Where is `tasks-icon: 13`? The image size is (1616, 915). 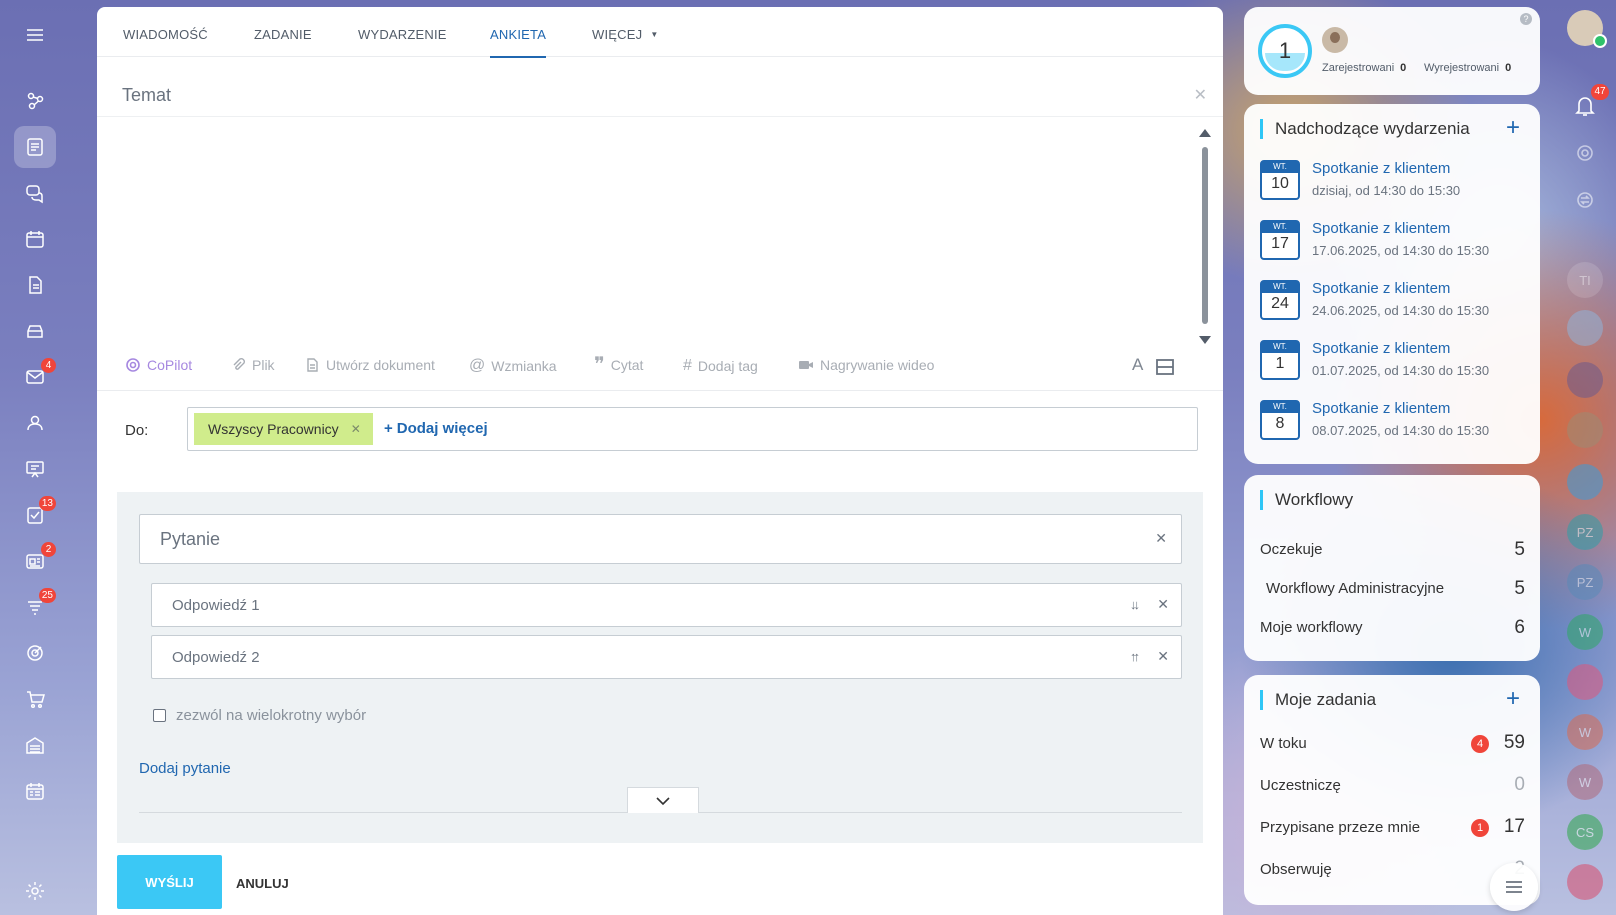 tasks-icon: 13 is located at coordinates (35, 515).